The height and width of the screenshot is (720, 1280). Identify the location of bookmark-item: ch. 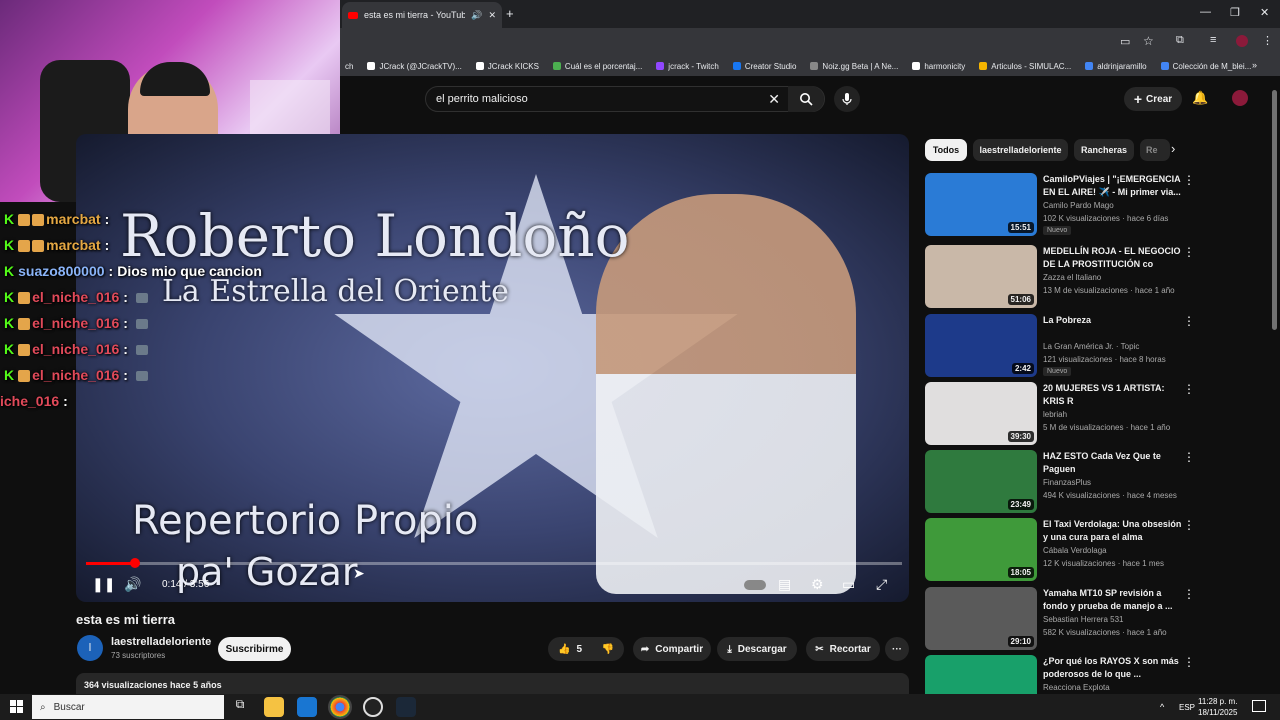
(349, 66).